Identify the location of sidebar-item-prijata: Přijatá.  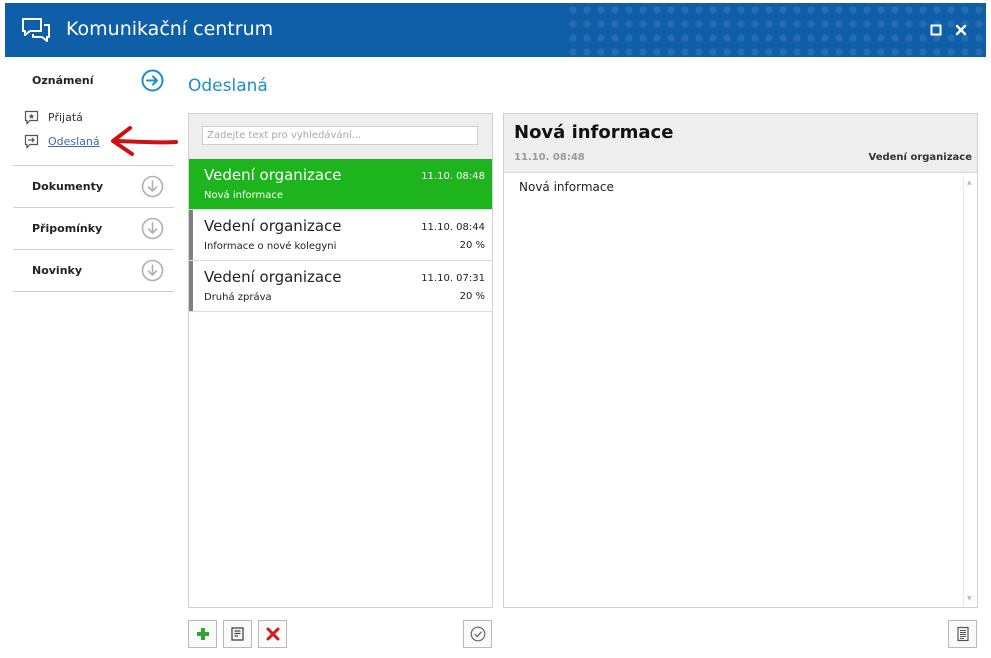
(53, 117).